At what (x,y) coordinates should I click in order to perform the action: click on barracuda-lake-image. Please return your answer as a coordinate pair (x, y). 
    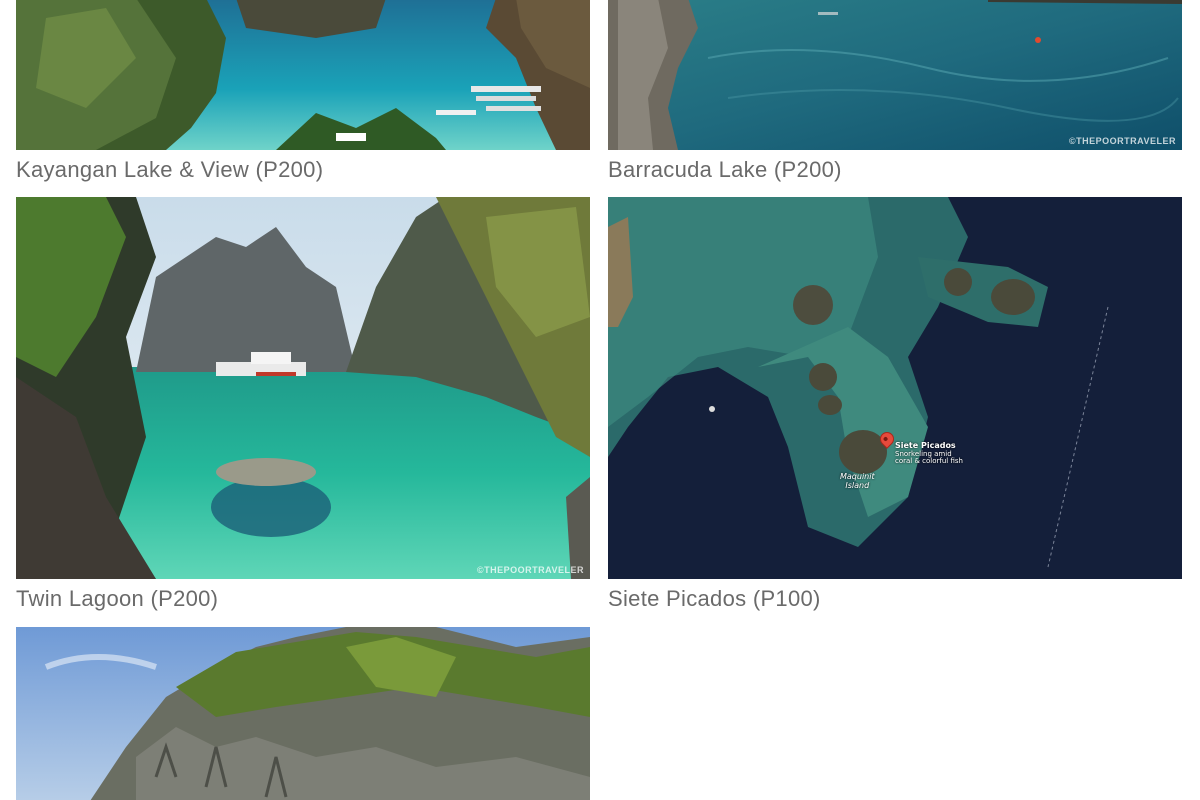
    Looking at the image, I should click on (895, 75).